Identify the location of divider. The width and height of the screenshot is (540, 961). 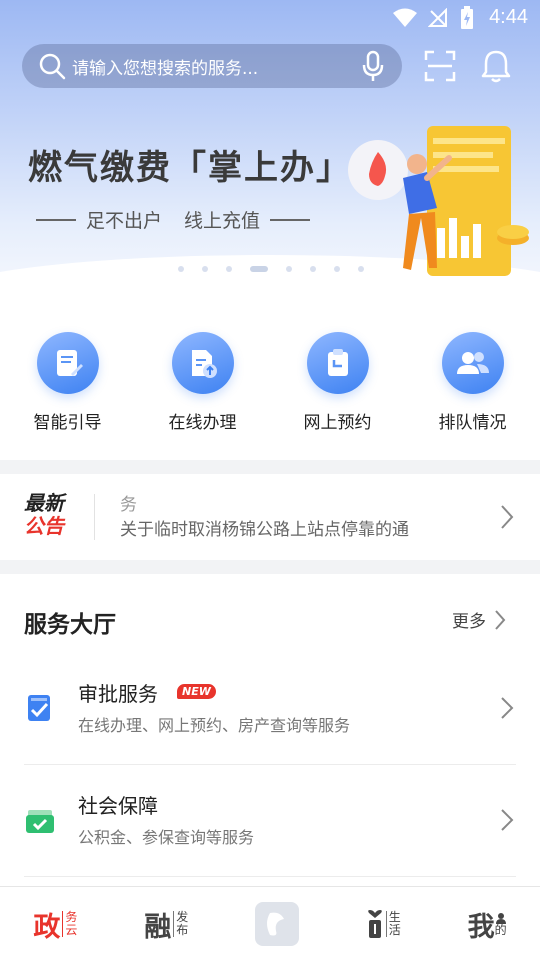
(94, 517).